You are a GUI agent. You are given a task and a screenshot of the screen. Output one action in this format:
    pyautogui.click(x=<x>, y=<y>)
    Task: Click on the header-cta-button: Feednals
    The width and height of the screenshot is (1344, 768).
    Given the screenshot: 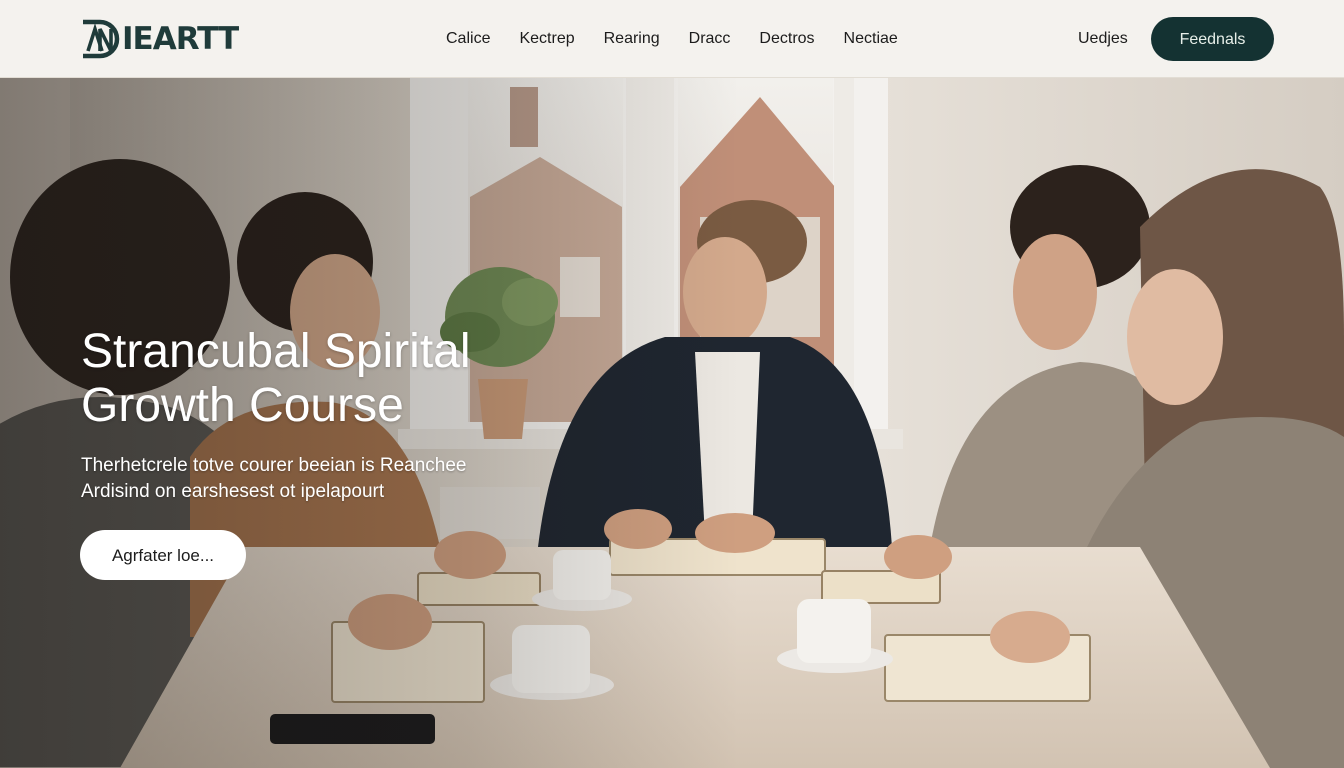 What is the action you would take?
    pyautogui.click(x=1212, y=39)
    